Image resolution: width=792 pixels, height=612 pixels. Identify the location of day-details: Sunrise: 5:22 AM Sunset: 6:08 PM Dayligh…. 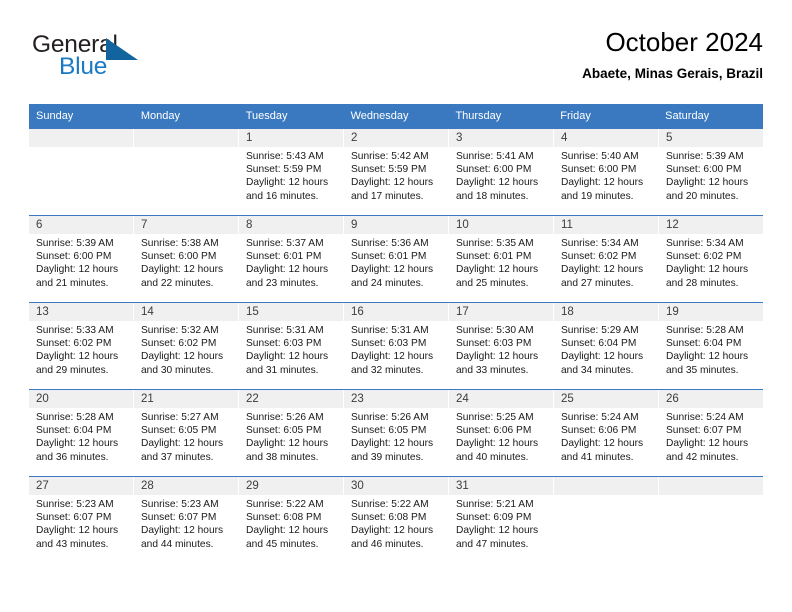
(291, 523).